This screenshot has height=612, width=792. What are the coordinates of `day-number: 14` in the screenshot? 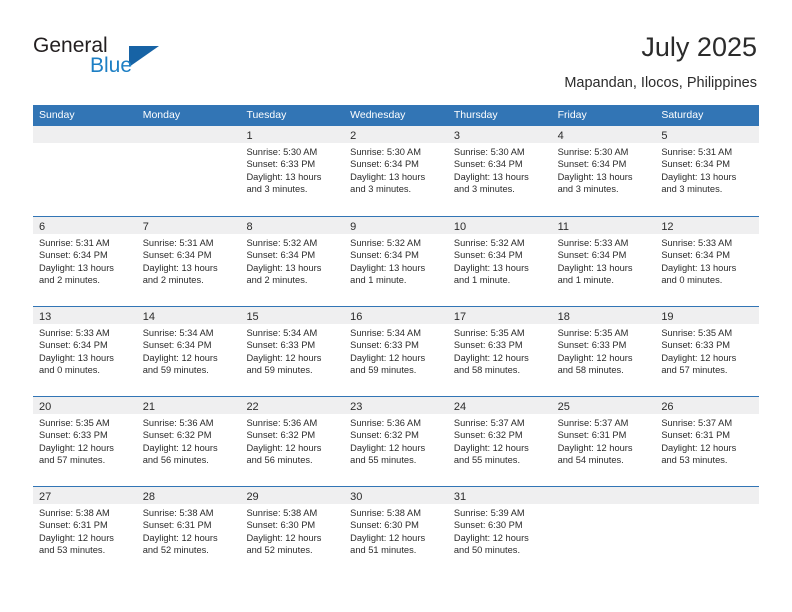 It's located at (148, 317).